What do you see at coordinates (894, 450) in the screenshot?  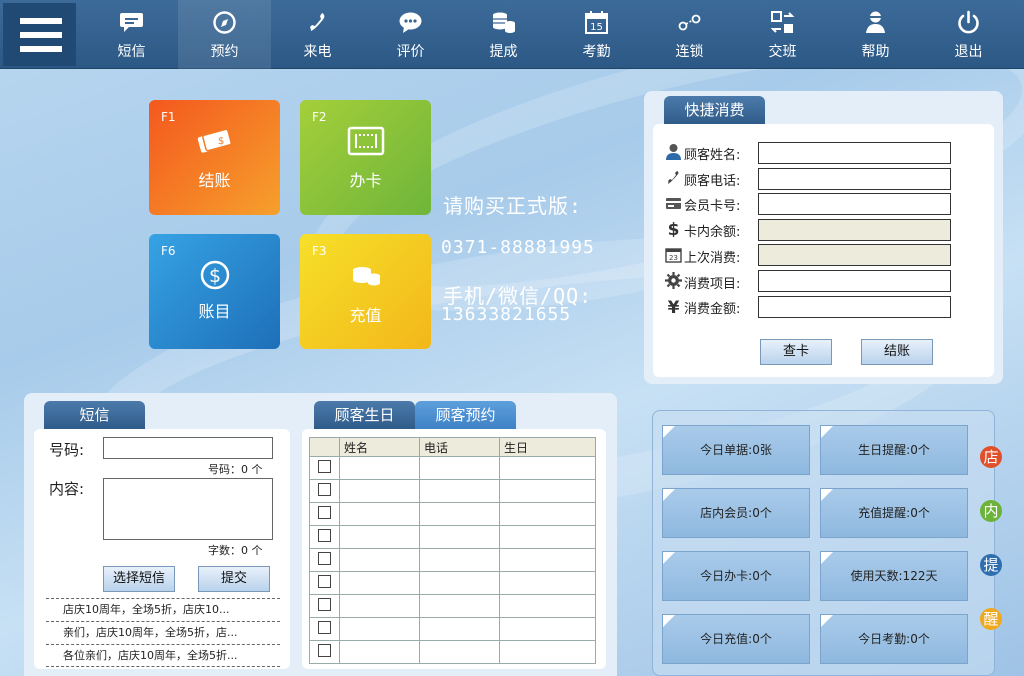 I see `birthday-reminder-card: 生日提醒:0个` at bounding box center [894, 450].